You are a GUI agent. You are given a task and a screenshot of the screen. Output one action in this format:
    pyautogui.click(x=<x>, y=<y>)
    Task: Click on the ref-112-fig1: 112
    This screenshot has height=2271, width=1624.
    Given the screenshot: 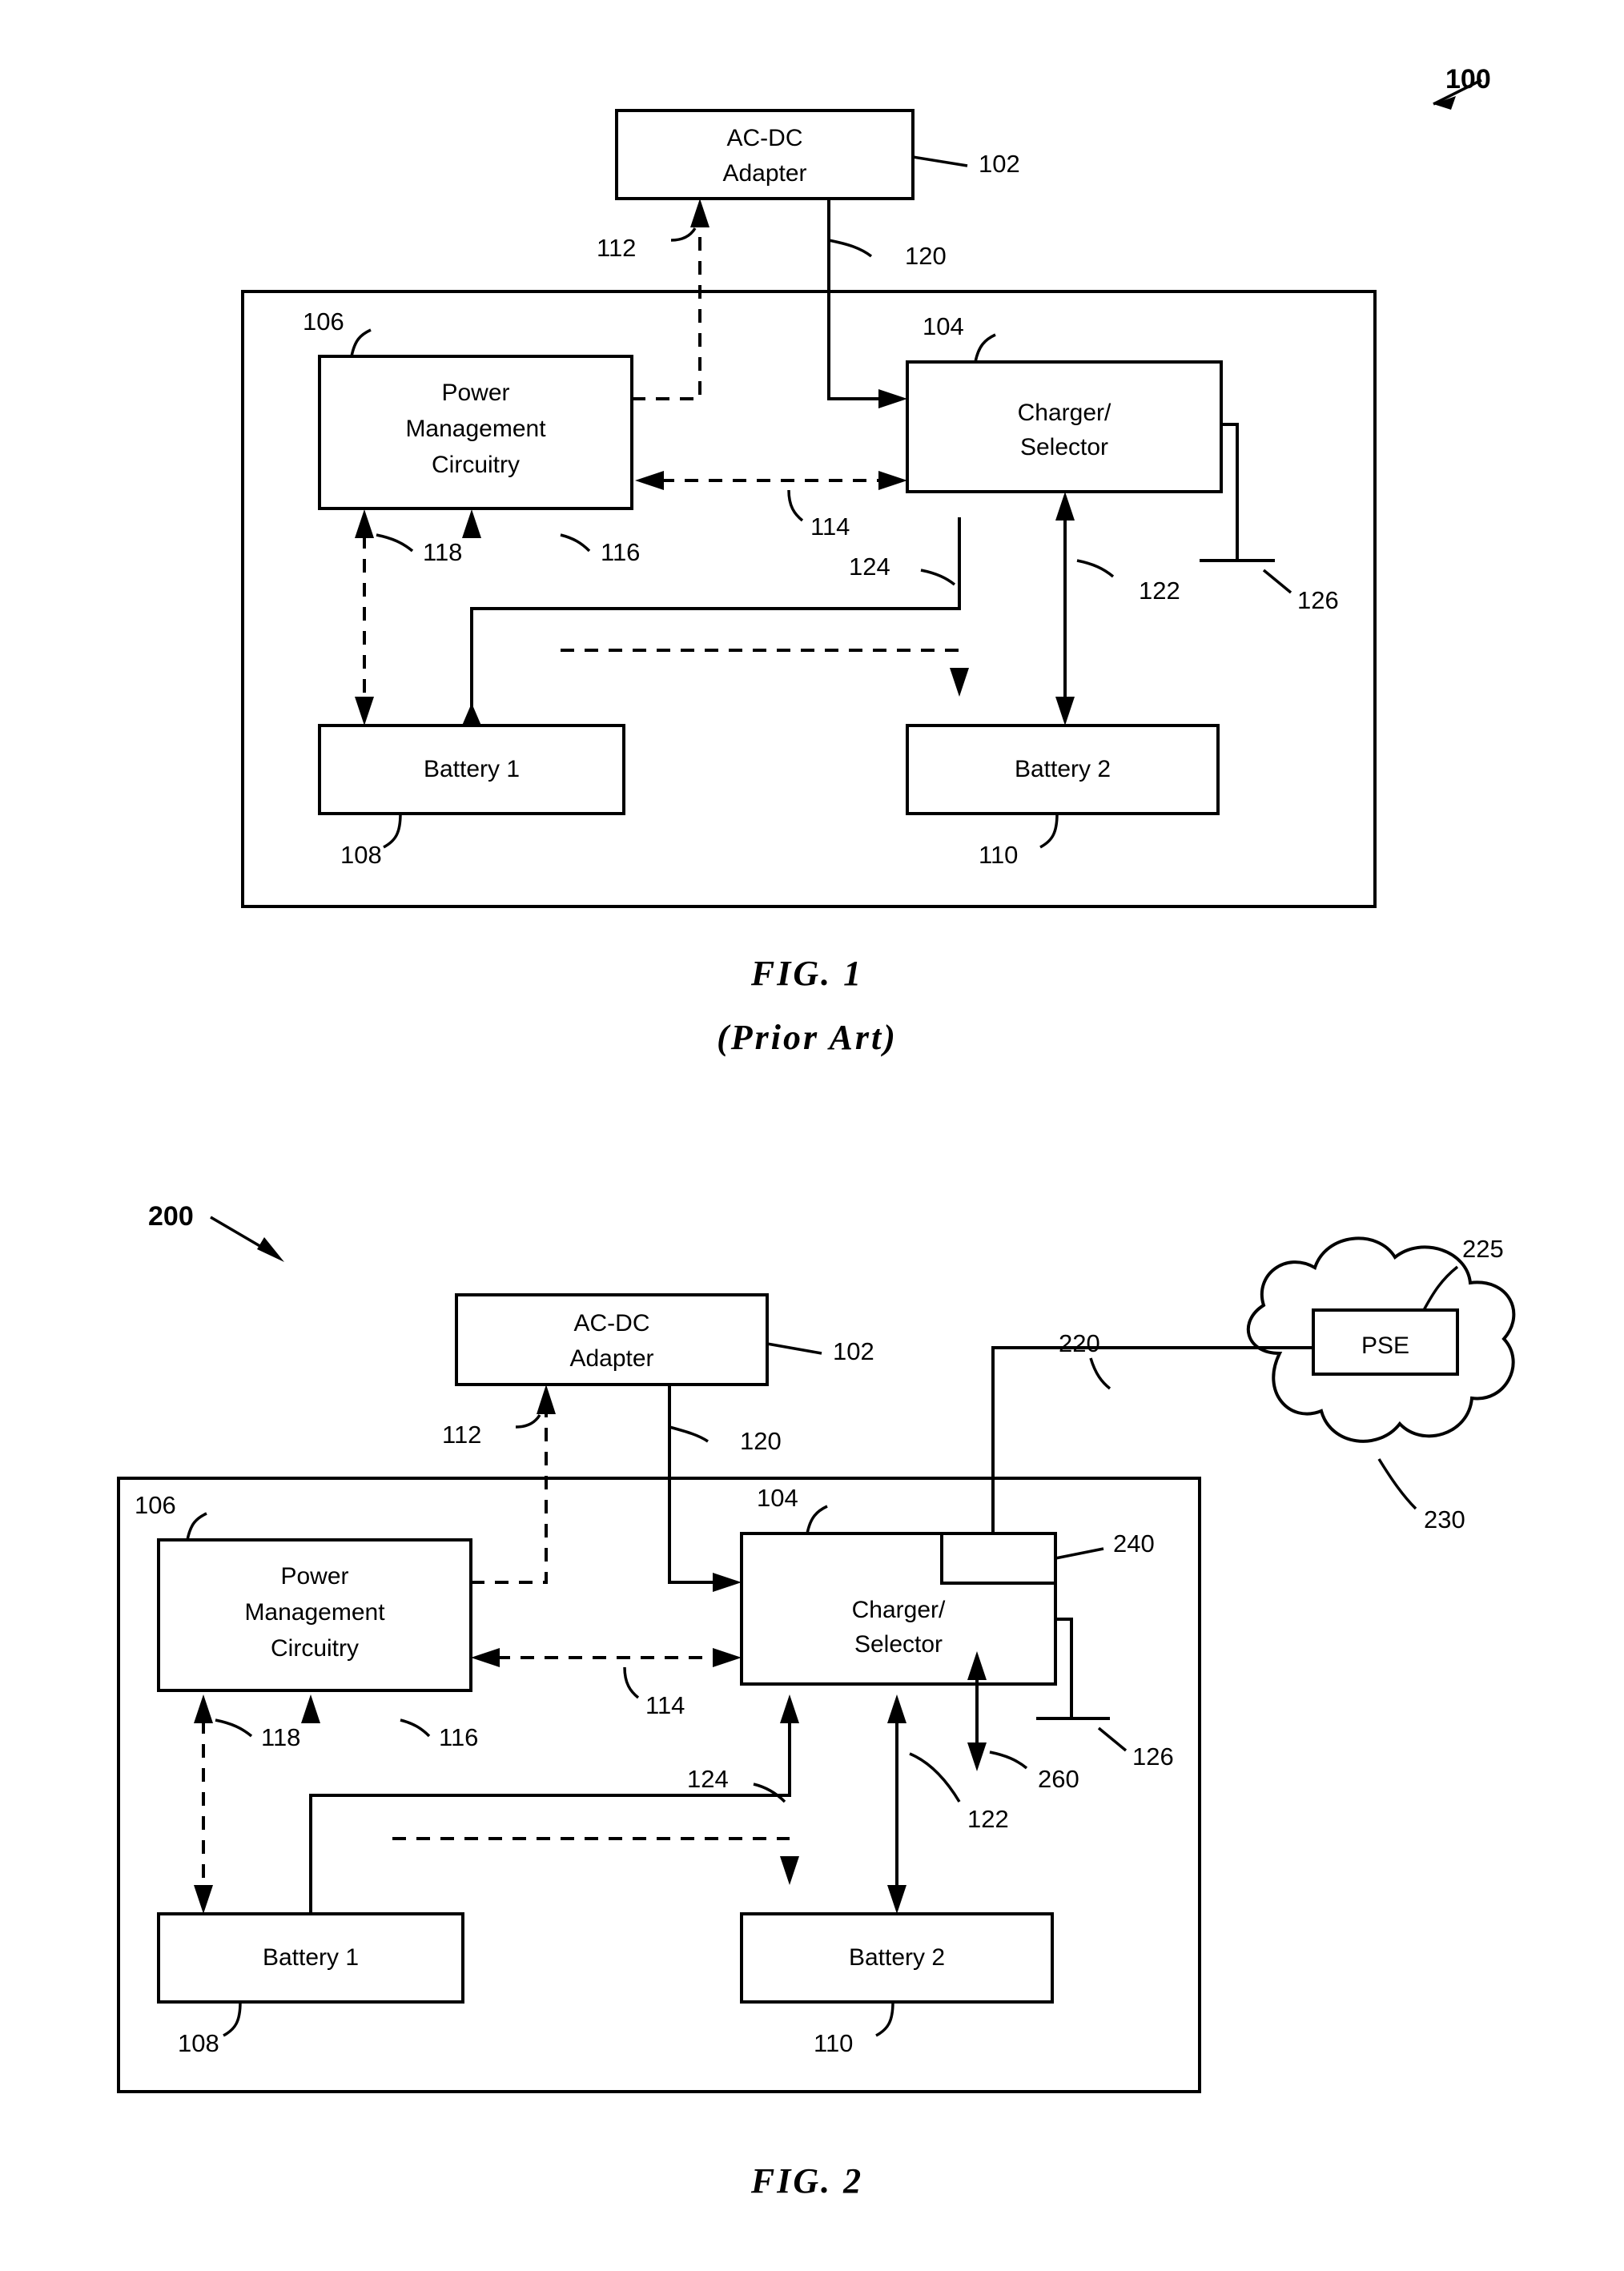 What is the action you would take?
    pyautogui.click(x=616, y=248)
    